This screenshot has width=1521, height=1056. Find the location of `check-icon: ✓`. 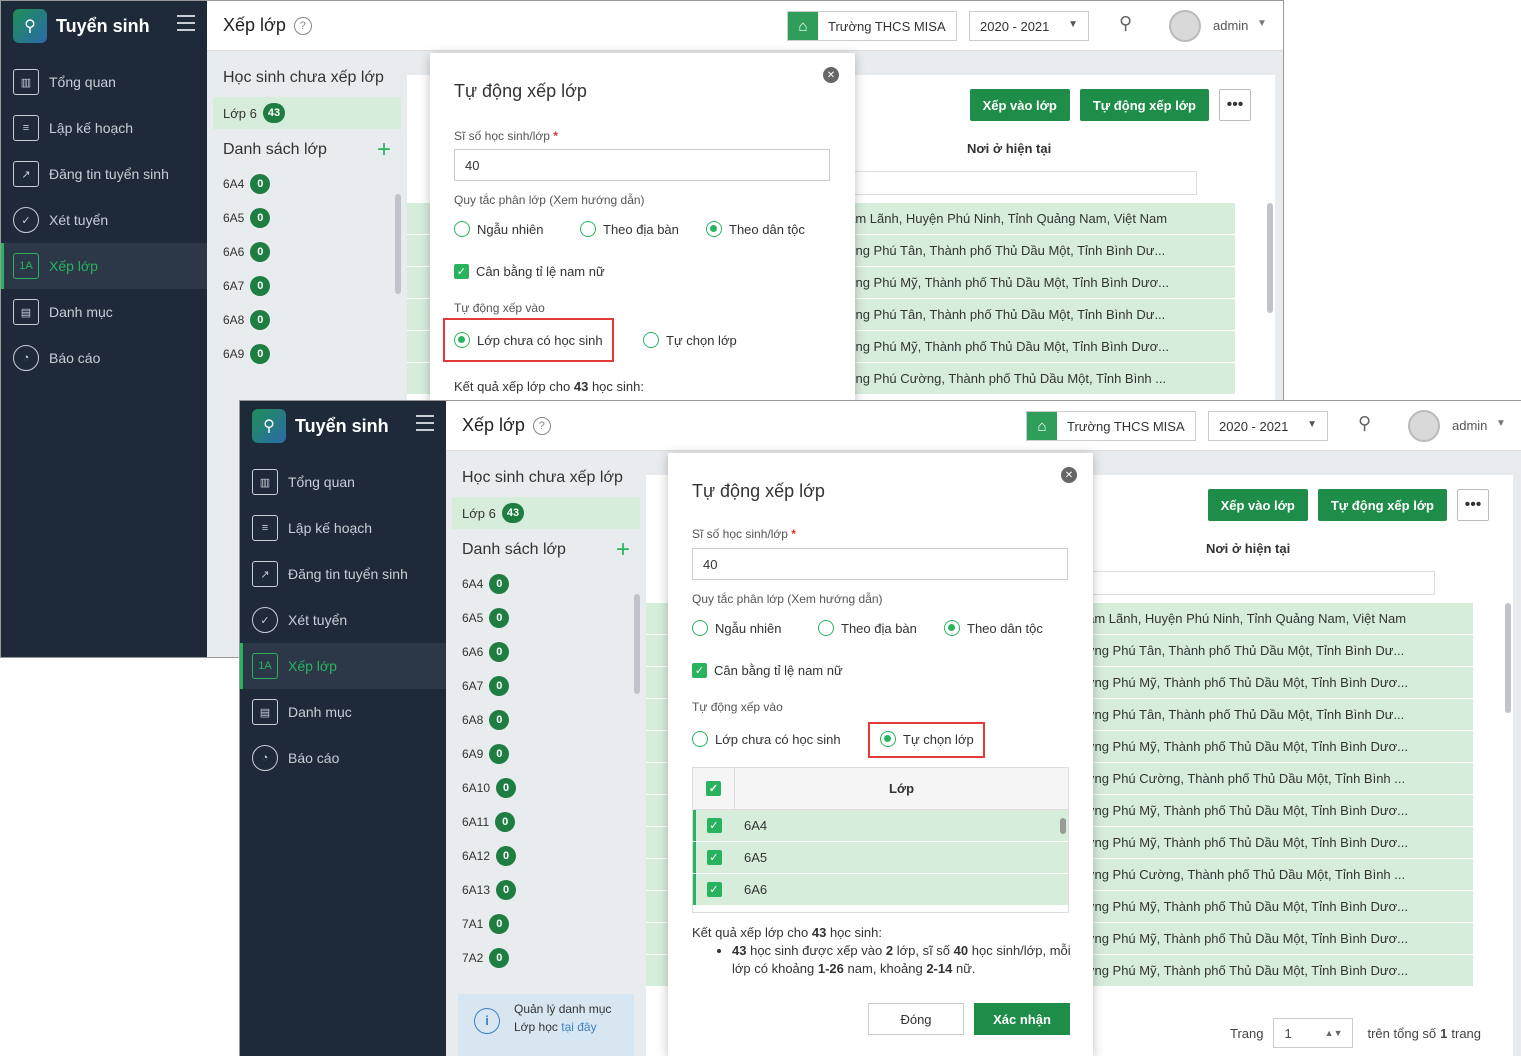

check-icon: ✓ is located at coordinates (461, 271).